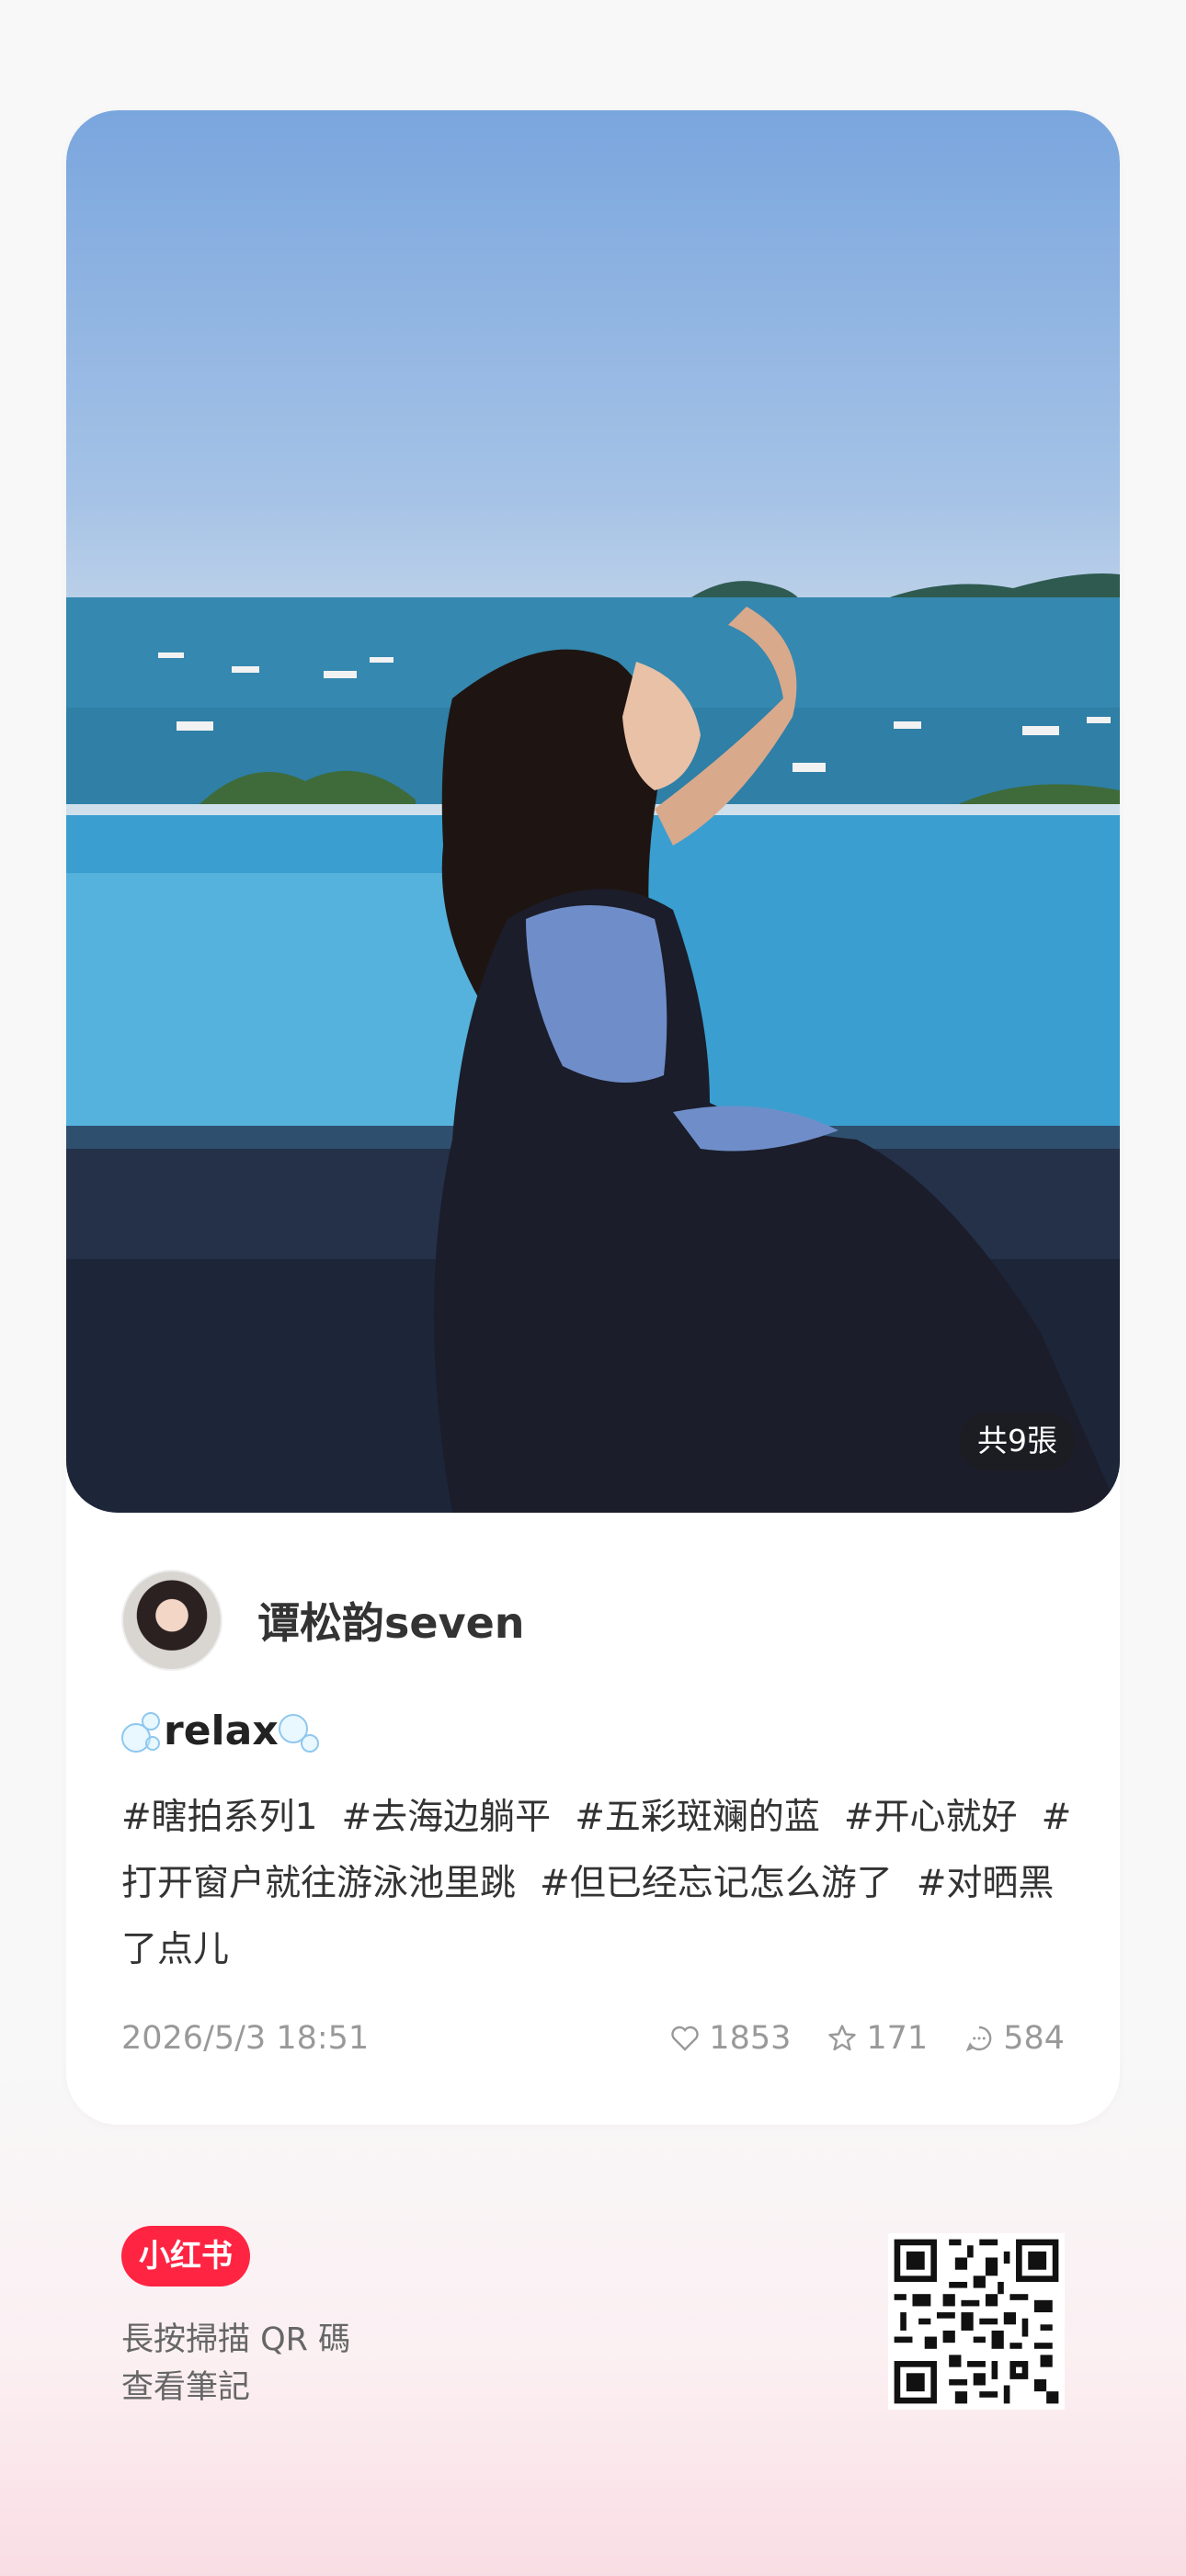 This screenshot has width=1186, height=2576. I want to click on author-row: 谭松韵seven, so click(323, 1620).